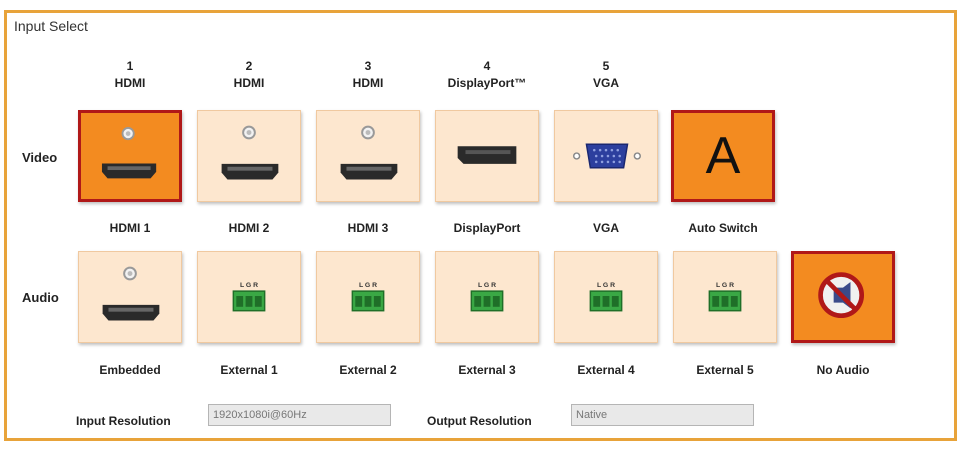 Image resolution: width=967 pixels, height=451 pixels. I want to click on input-number: 1, so click(130, 66).